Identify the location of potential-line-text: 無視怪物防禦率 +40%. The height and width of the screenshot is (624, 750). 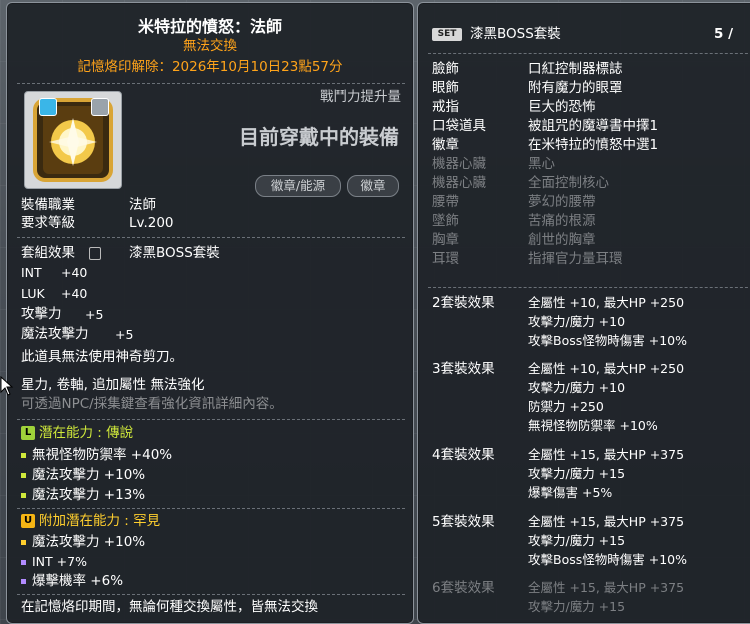
(102, 455).